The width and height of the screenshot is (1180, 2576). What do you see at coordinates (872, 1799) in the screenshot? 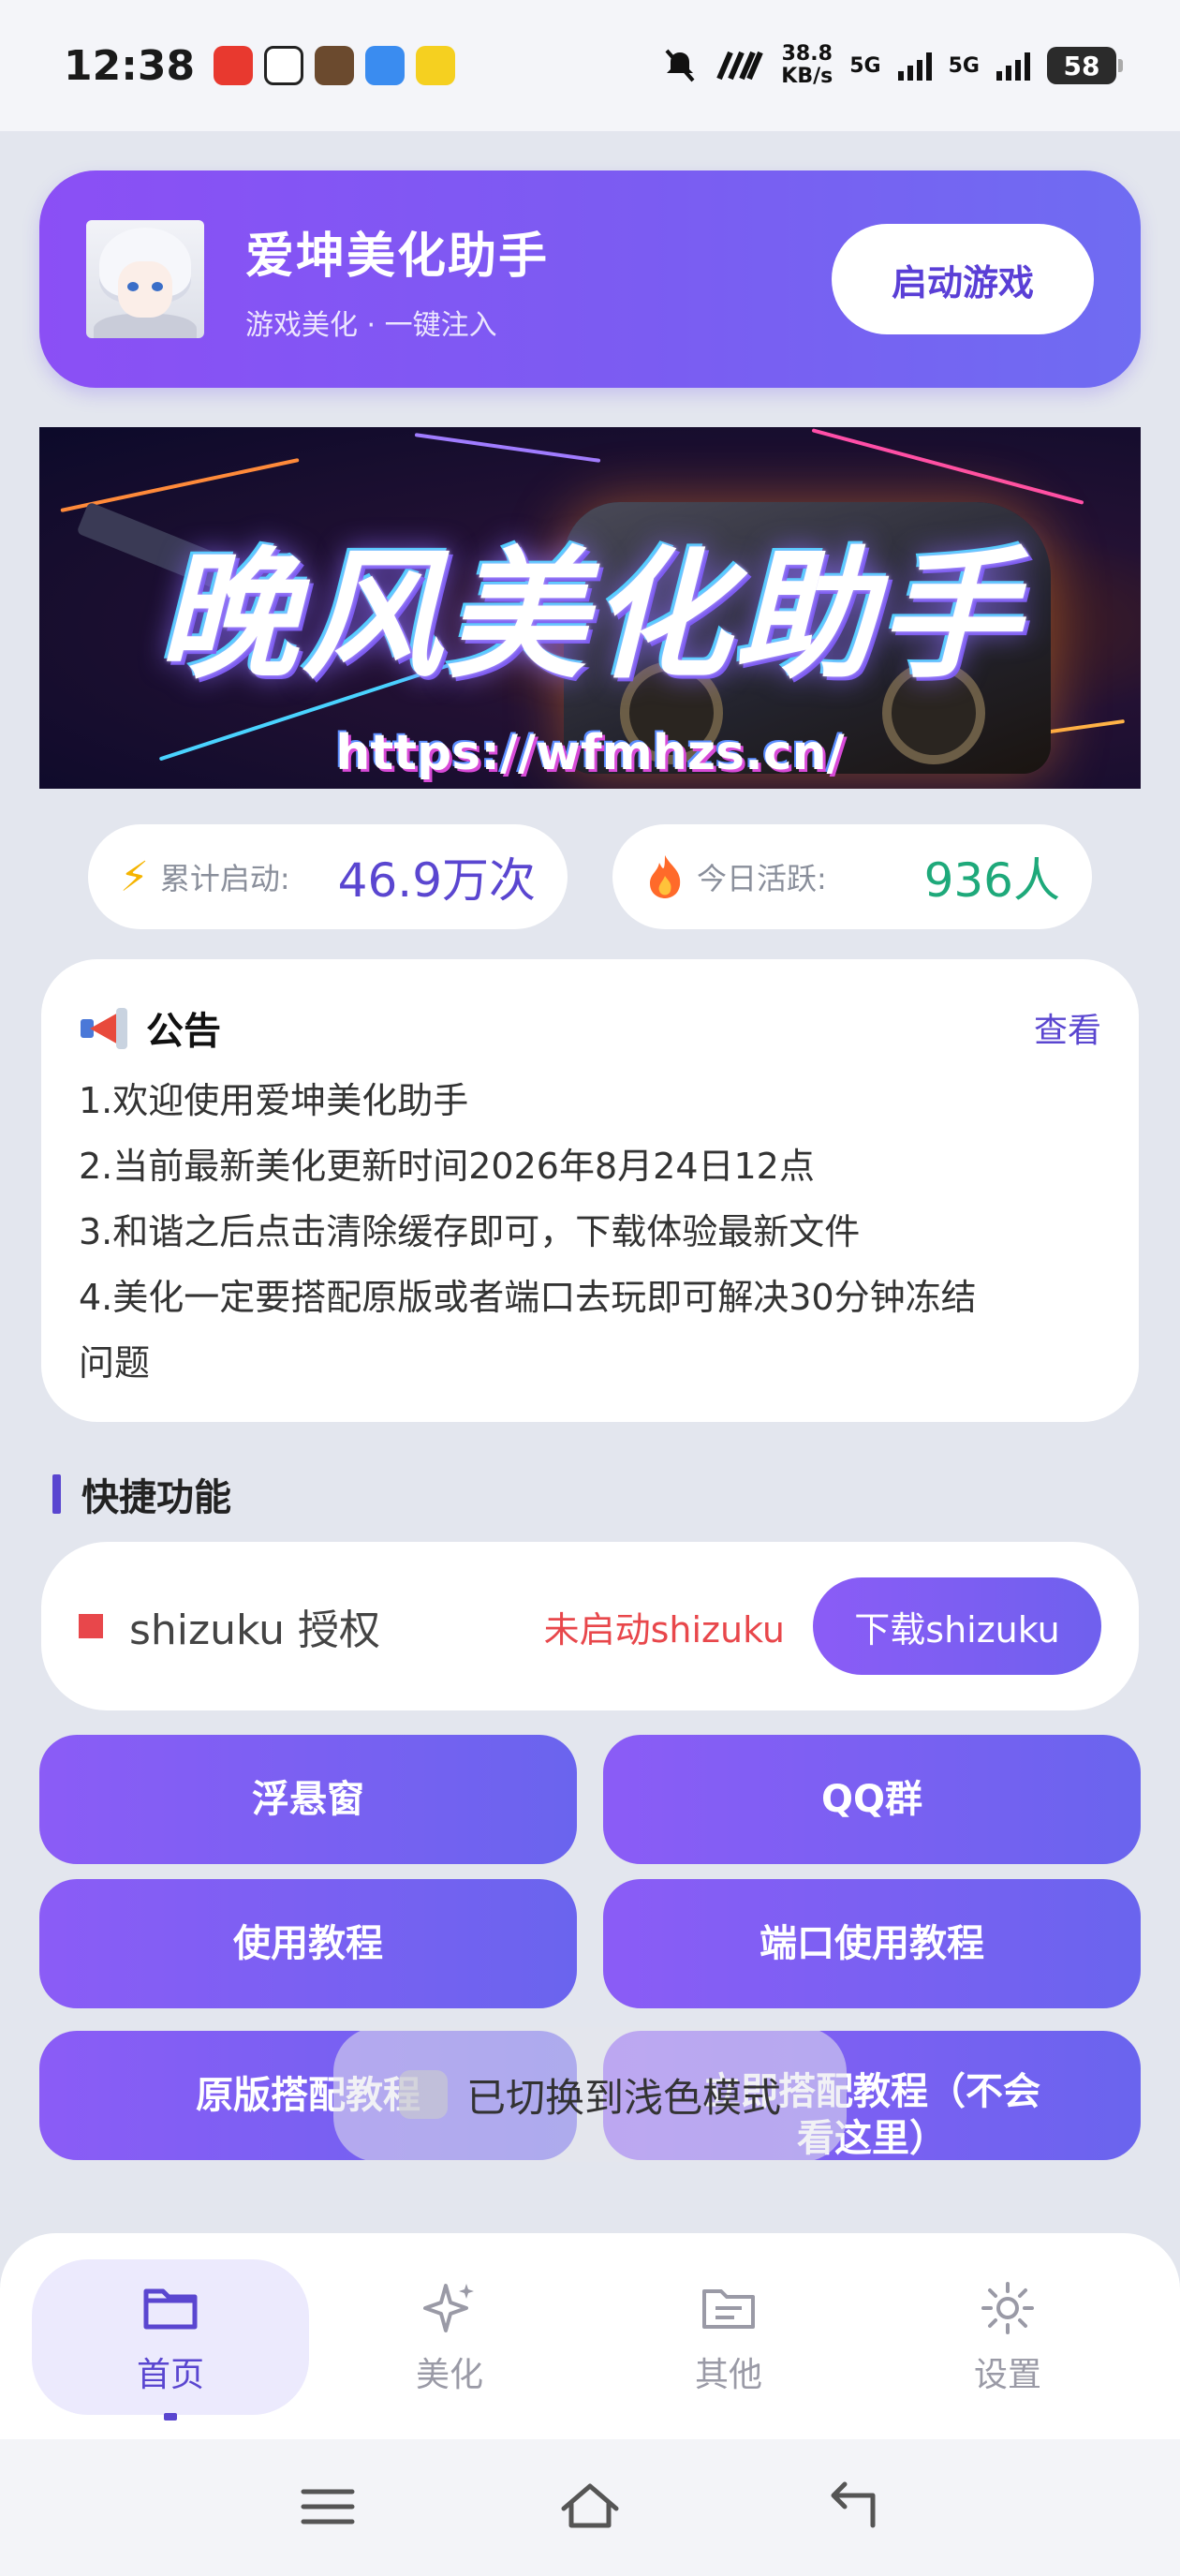
I see `qq-group-button: QQ群` at bounding box center [872, 1799].